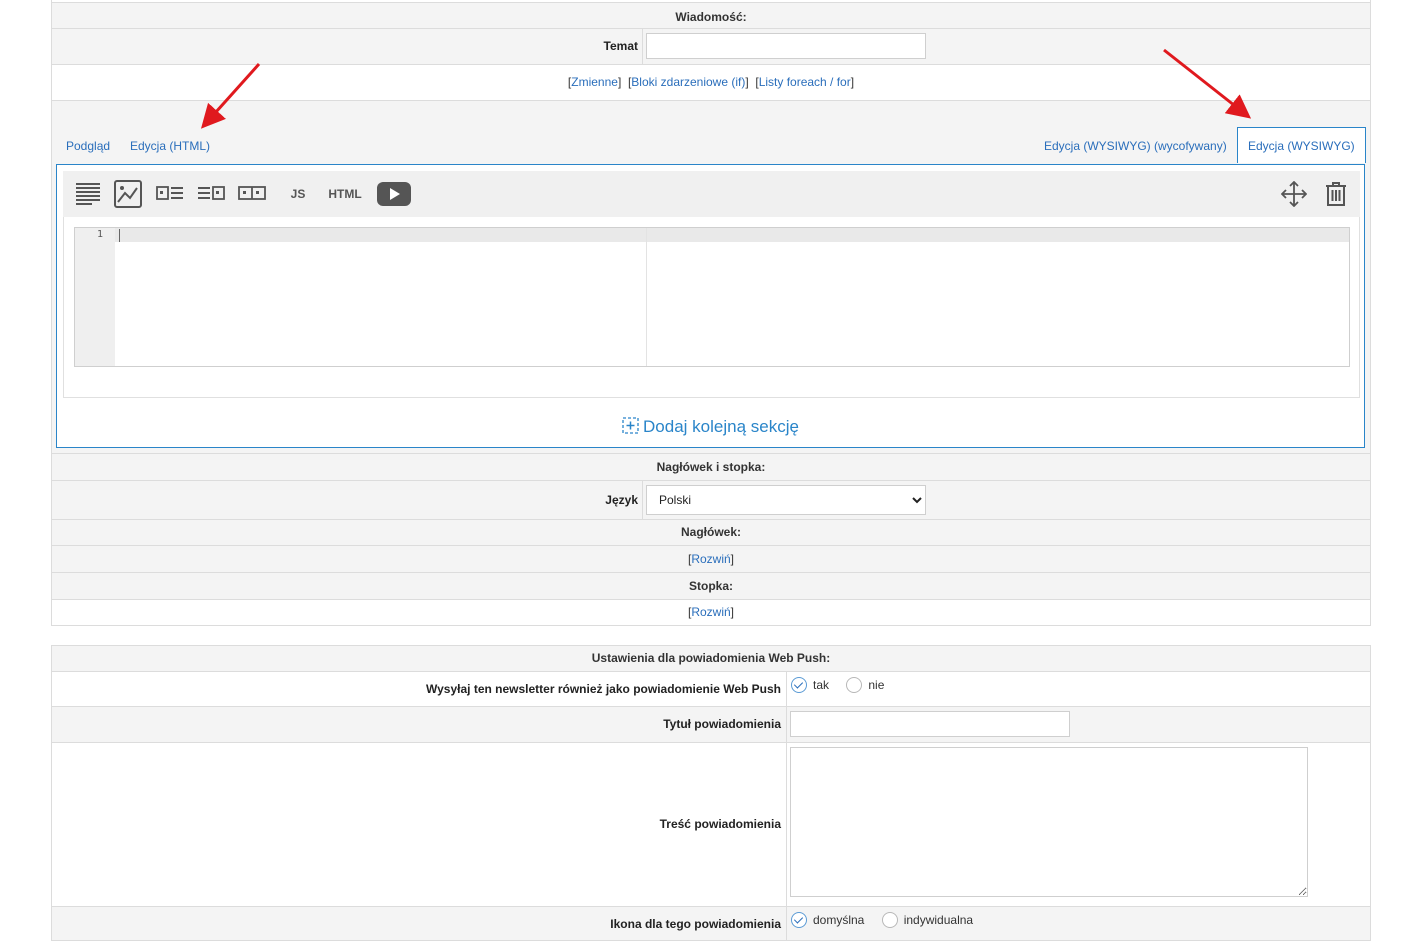 This screenshot has width=1421, height=941. Describe the element at coordinates (722, 724) in the screenshot. I see `webpush-title-label: Tytuł powiadomienia` at that location.